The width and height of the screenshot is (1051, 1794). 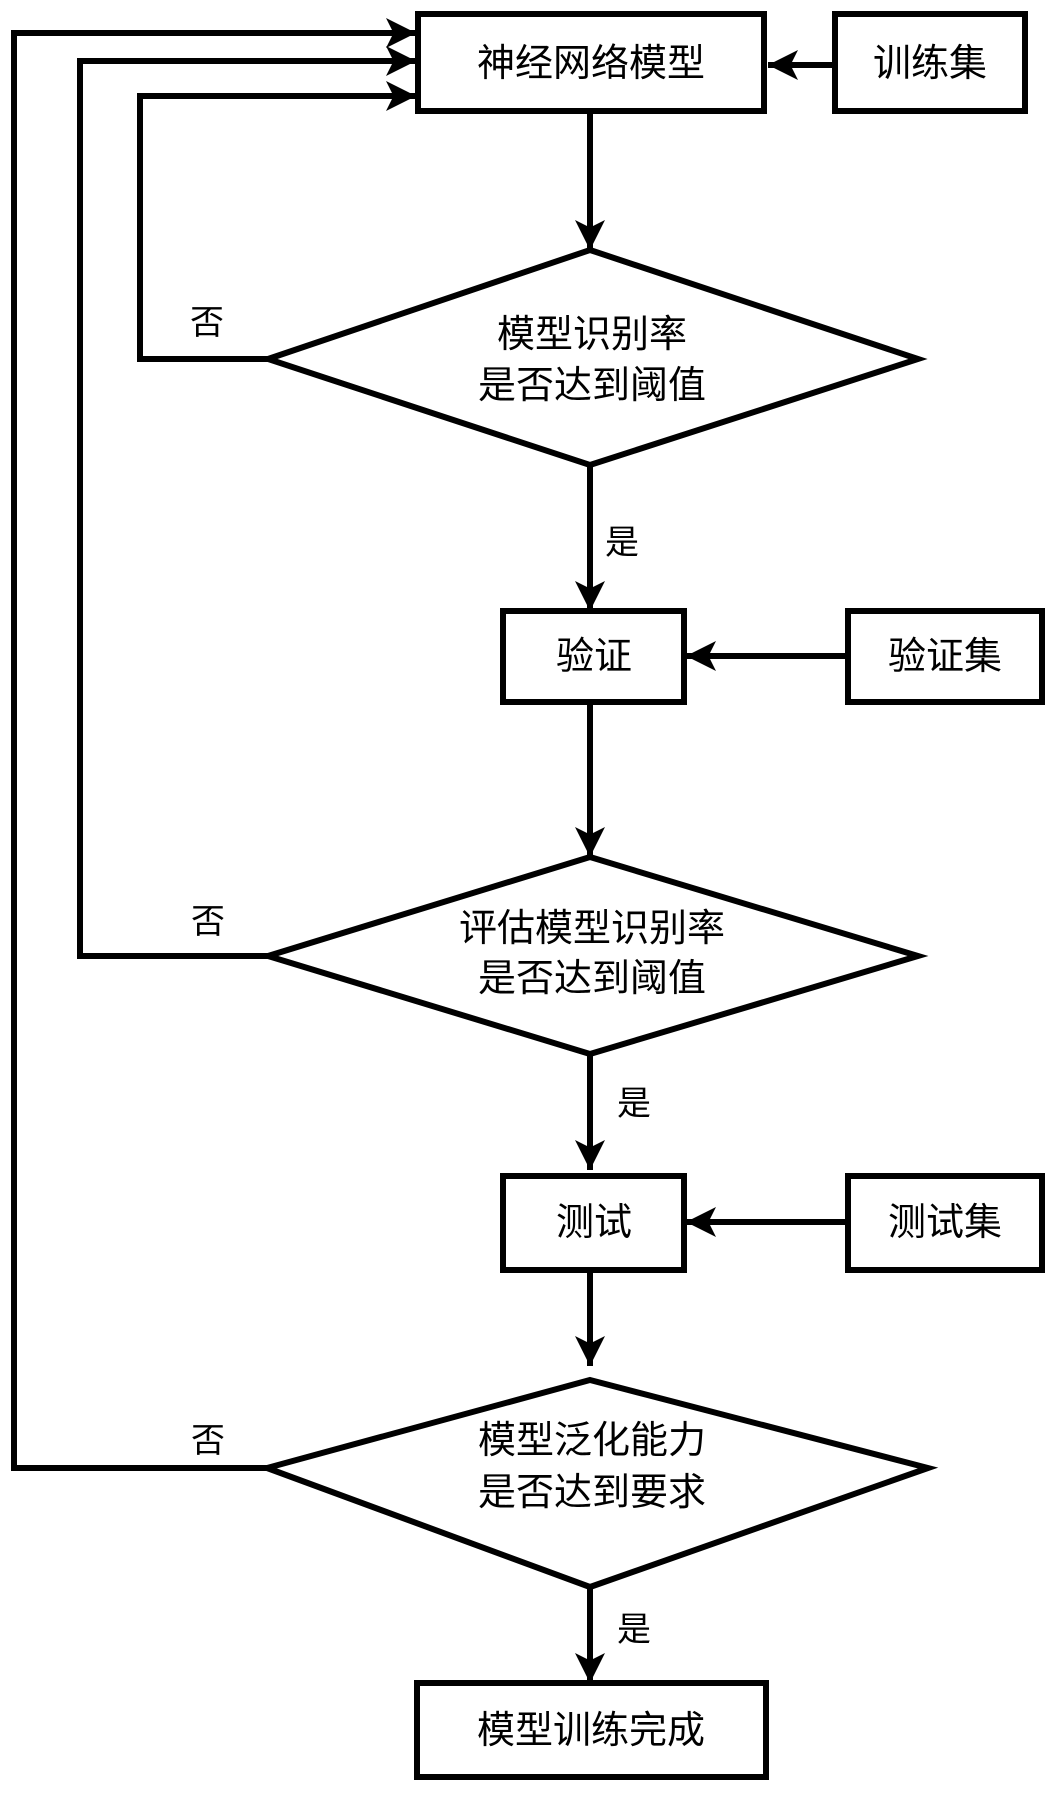 I want to click on node-decision-evaluate: 评估模型识别率 是否达到阈值, so click(x=593, y=955).